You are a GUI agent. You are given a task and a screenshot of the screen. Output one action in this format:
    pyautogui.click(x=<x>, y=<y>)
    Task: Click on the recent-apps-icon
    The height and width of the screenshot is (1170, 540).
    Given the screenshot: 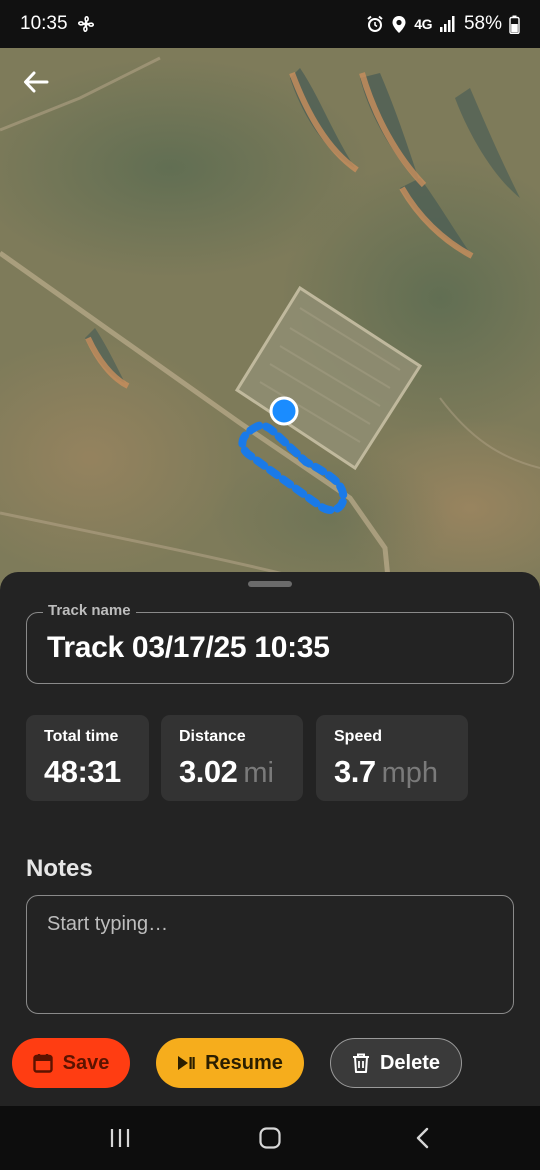 What is the action you would take?
    pyautogui.click(x=120, y=1138)
    